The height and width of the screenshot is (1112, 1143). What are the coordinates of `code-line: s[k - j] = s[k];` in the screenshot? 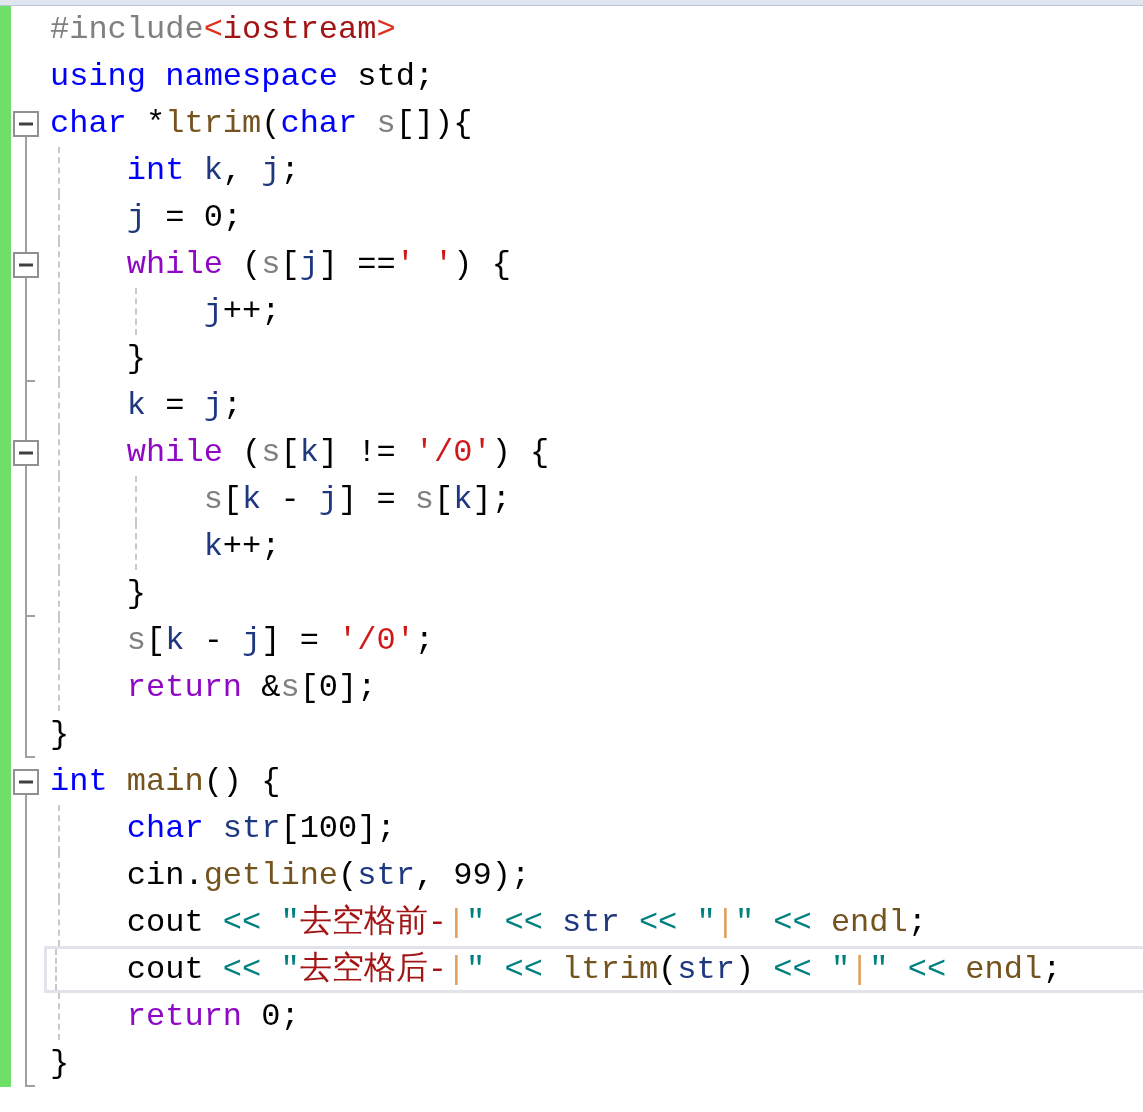 It's located at (356, 500).